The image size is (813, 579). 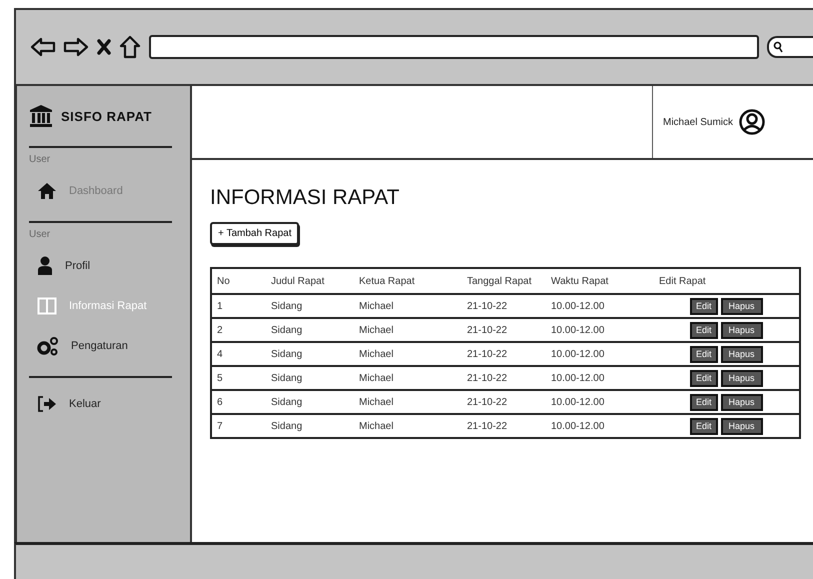 What do you see at coordinates (76, 47) in the screenshot?
I see `forward-icon` at bounding box center [76, 47].